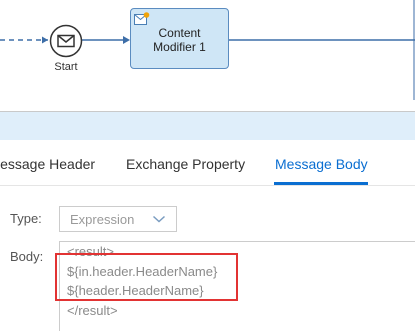 This screenshot has width=415, height=331. Describe the element at coordinates (126, 40) in the screenshot. I see `sequence-arrowhead` at that location.